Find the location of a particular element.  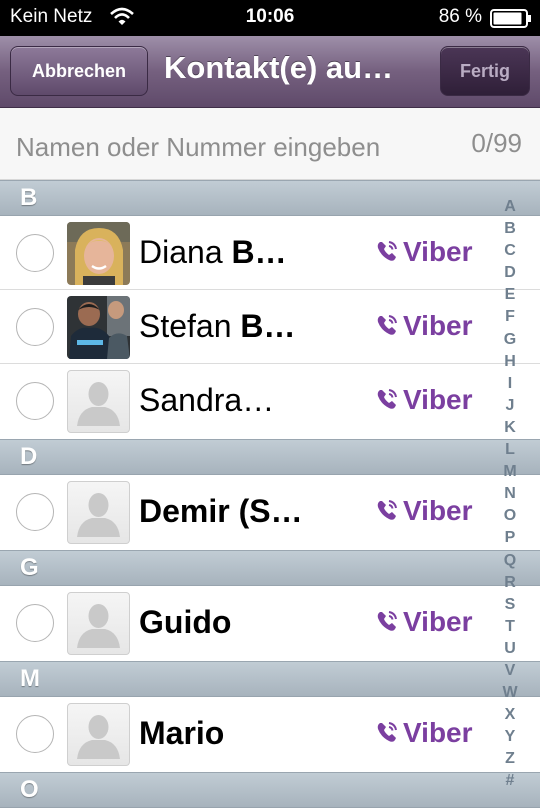

status-bar: Kein Netz 10:06 86 % is located at coordinates (270, 18).